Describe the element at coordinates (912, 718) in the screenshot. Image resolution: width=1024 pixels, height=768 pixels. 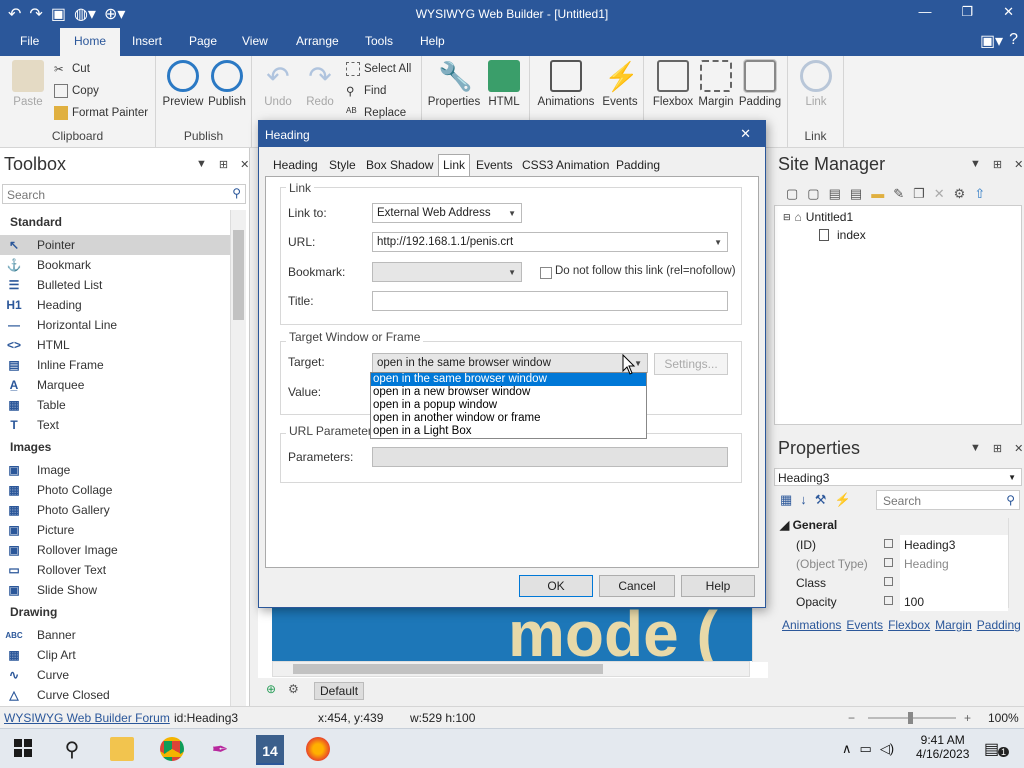
I see `zoom-slider` at that location.